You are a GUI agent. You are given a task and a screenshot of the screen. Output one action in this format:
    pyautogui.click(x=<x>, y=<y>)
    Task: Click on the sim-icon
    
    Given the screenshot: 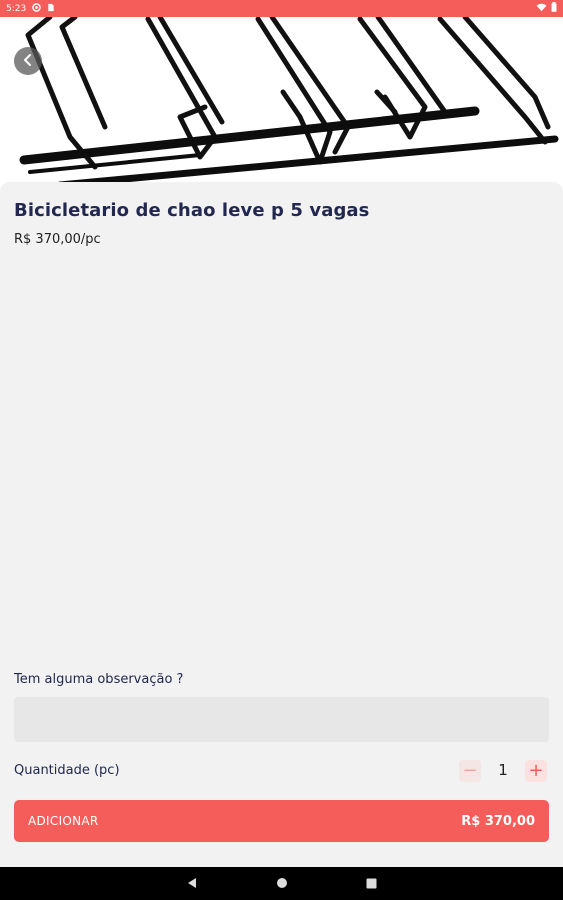 What is the action you would take?
    pyautogui.click(x=51, y=9)
    